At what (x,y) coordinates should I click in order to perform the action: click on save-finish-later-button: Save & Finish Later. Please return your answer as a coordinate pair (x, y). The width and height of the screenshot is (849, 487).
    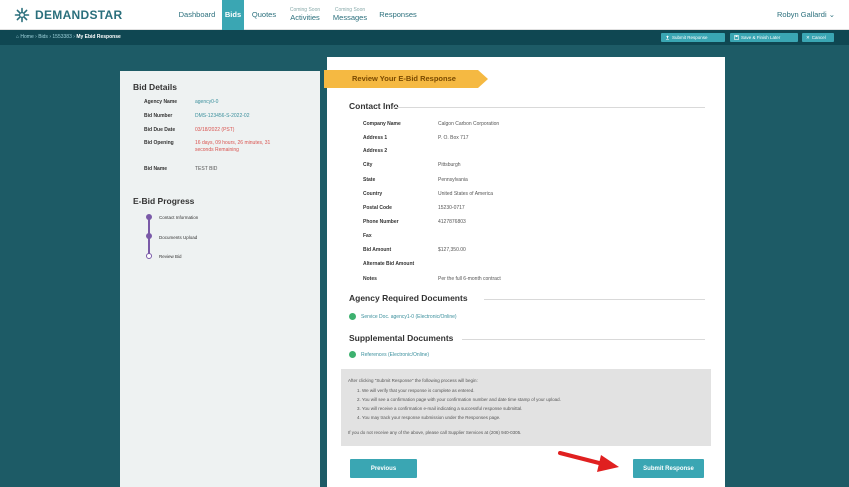
    Looking at the image, I should click on (764, 37).